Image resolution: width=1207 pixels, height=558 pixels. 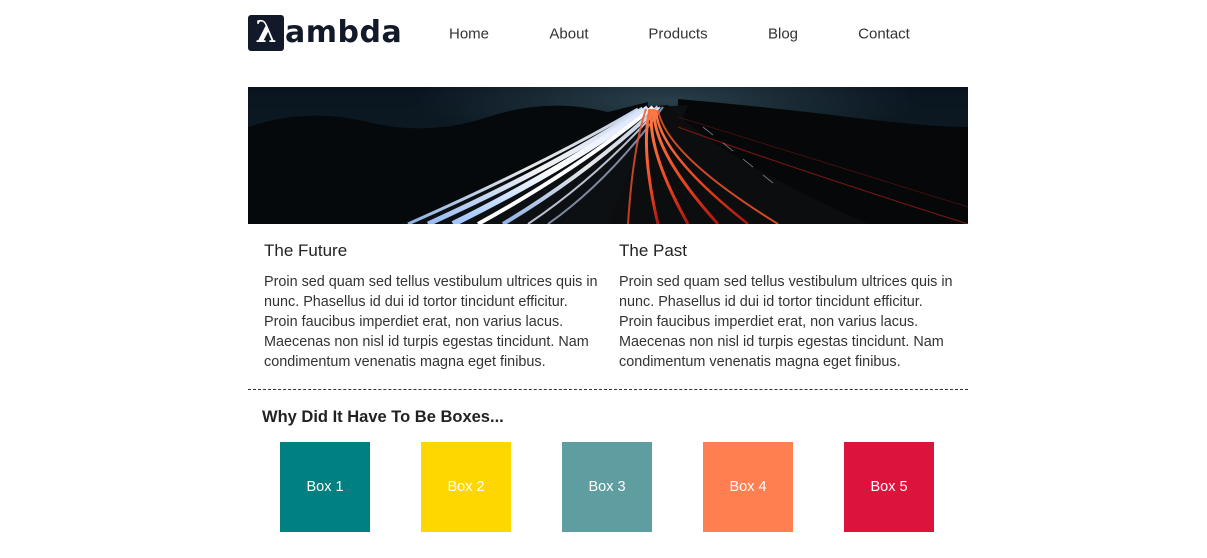 I want to click on night-highway-light-trails-icon, so click(x=608, y=155).